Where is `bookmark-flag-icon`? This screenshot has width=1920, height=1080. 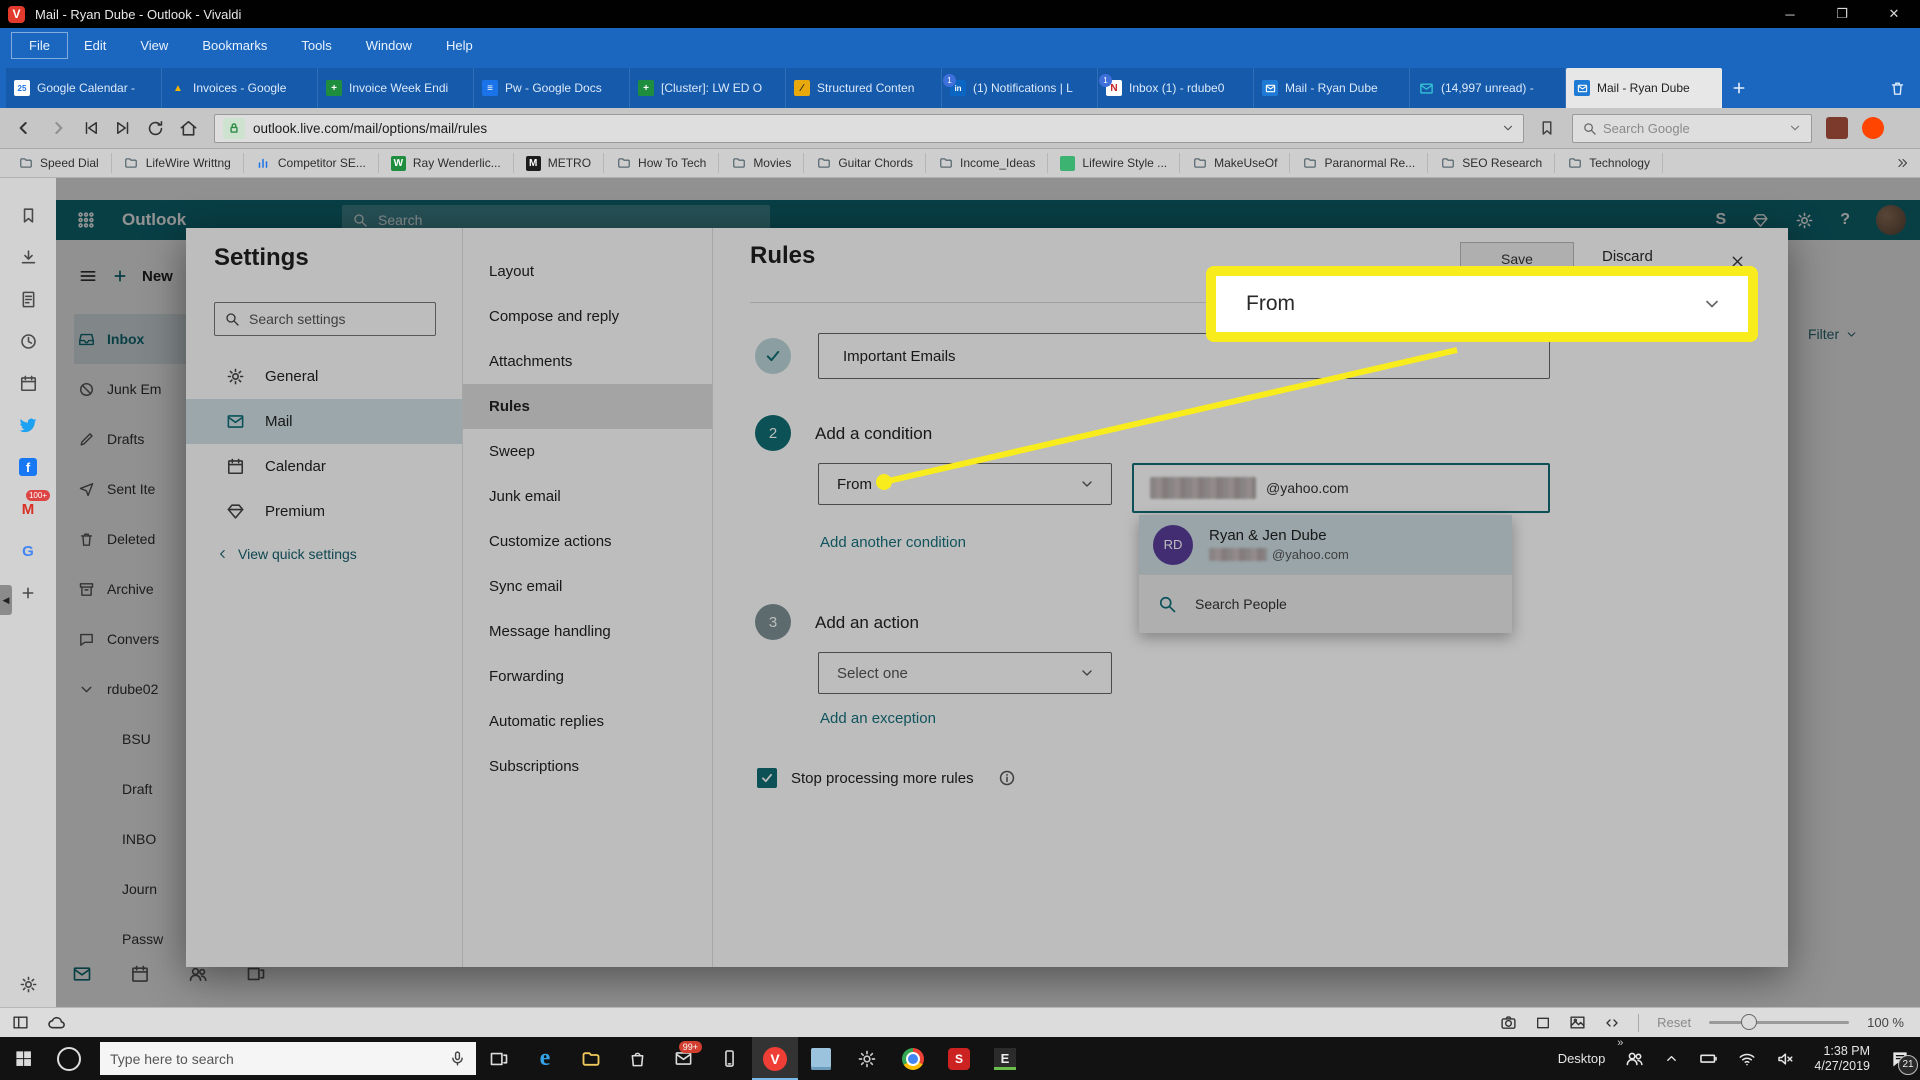 bookmark-flag-icon is located at coordinates (1547, 128).